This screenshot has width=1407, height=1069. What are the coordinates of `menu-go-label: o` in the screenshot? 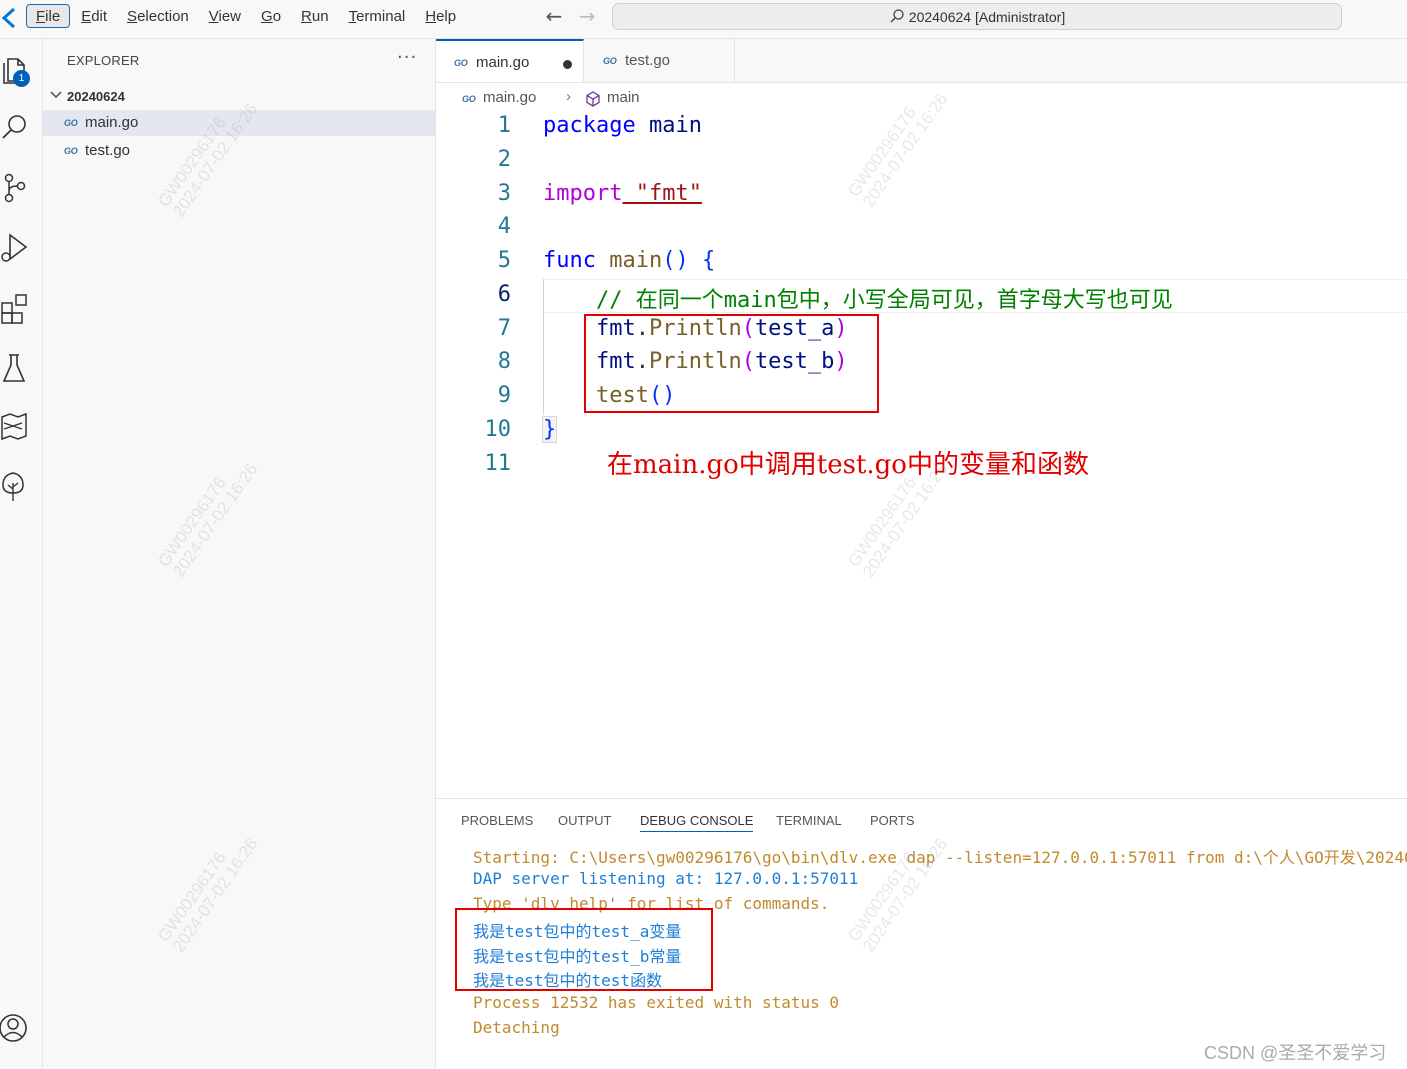 It's located at (277, 16).